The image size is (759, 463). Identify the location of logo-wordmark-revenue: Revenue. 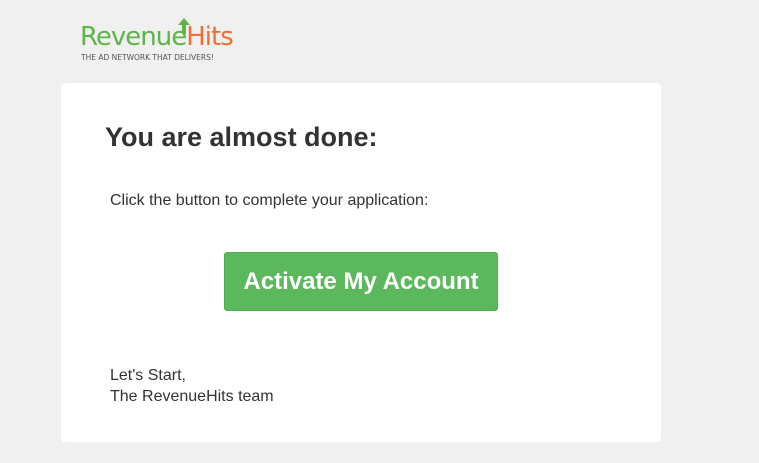
(133, 37).